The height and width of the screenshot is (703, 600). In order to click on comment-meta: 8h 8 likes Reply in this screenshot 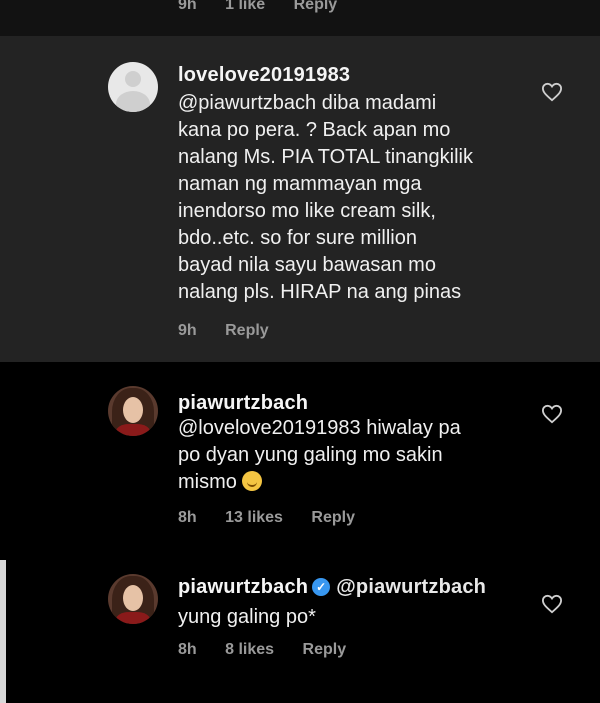, I will do `click(274, 650)`.